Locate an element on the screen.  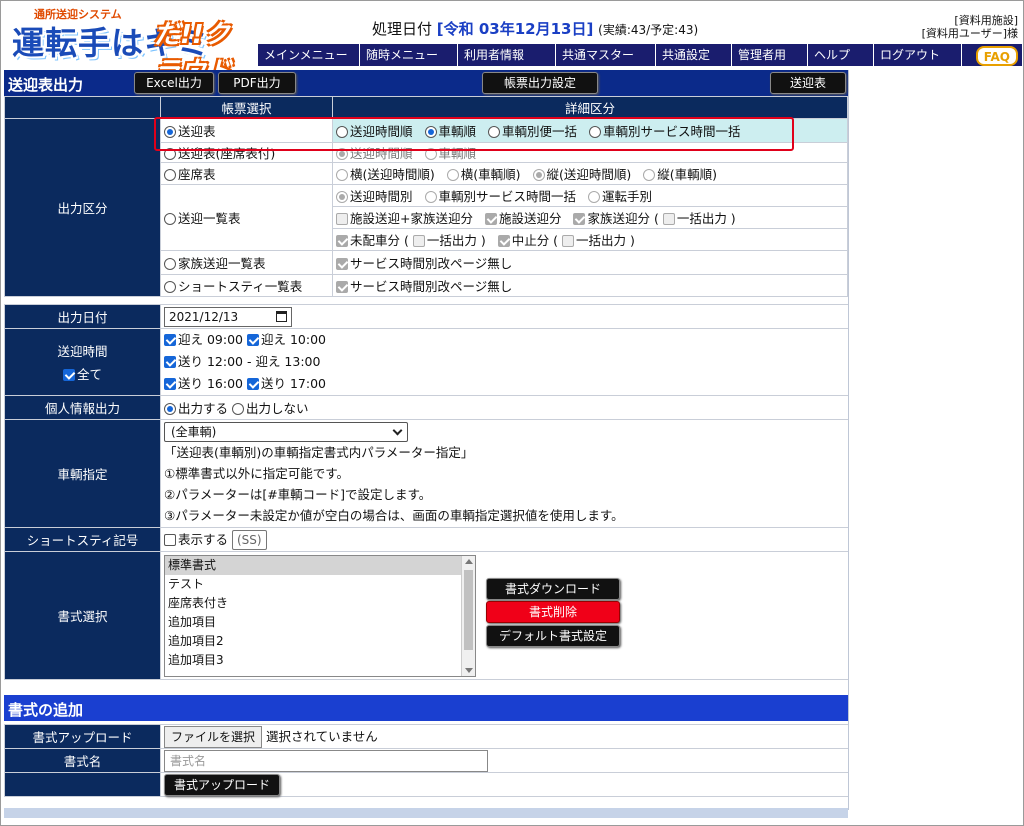
label-short-stay: ショートスティ記号 is located at coordinates (82, 539).